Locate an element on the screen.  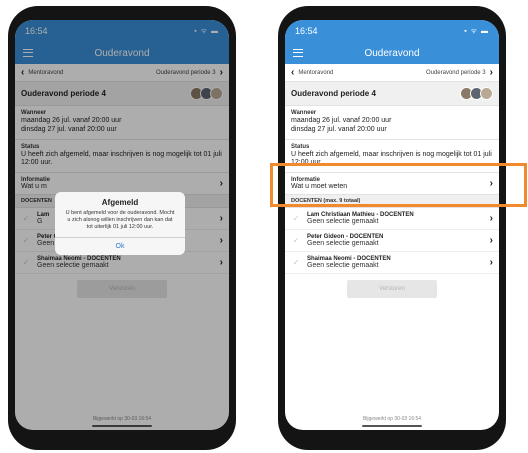
event-nav: ‹ Mentoravond Ouderavond periode 3 › is located at coordinates (392, 73).